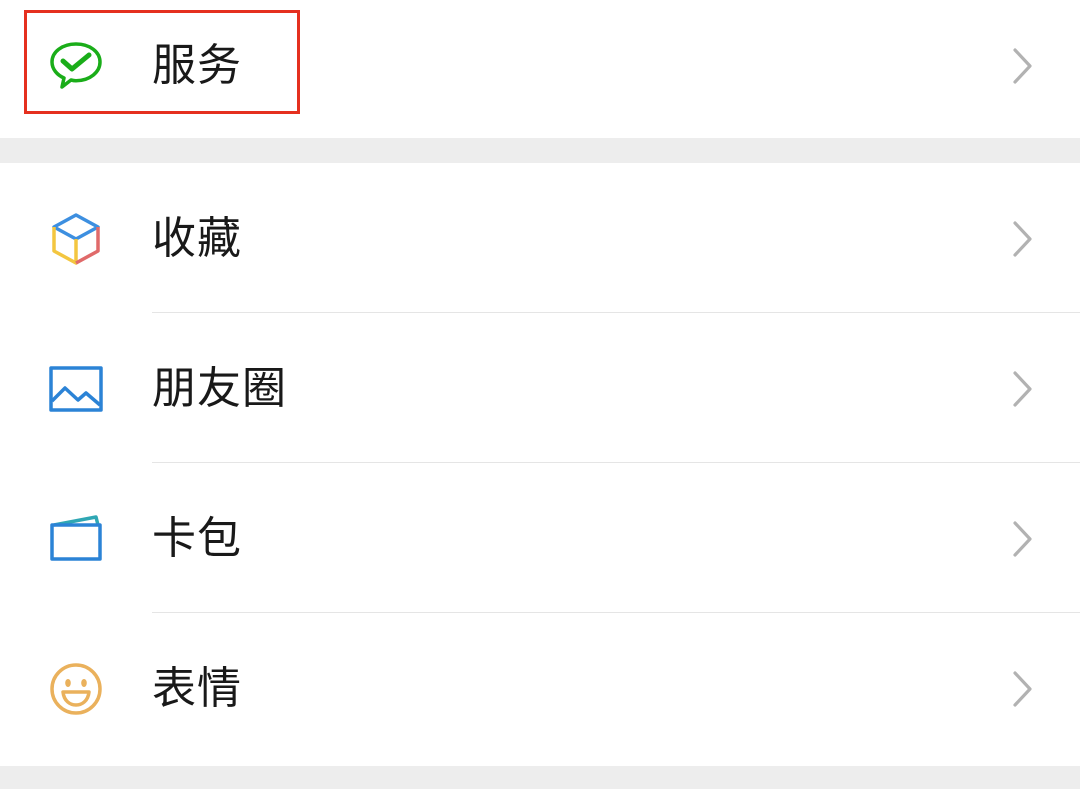  What do you see at coordinates (76, 389) in the screenshot?
I see `moments-picture-icon` at bounding box center [76, 389].